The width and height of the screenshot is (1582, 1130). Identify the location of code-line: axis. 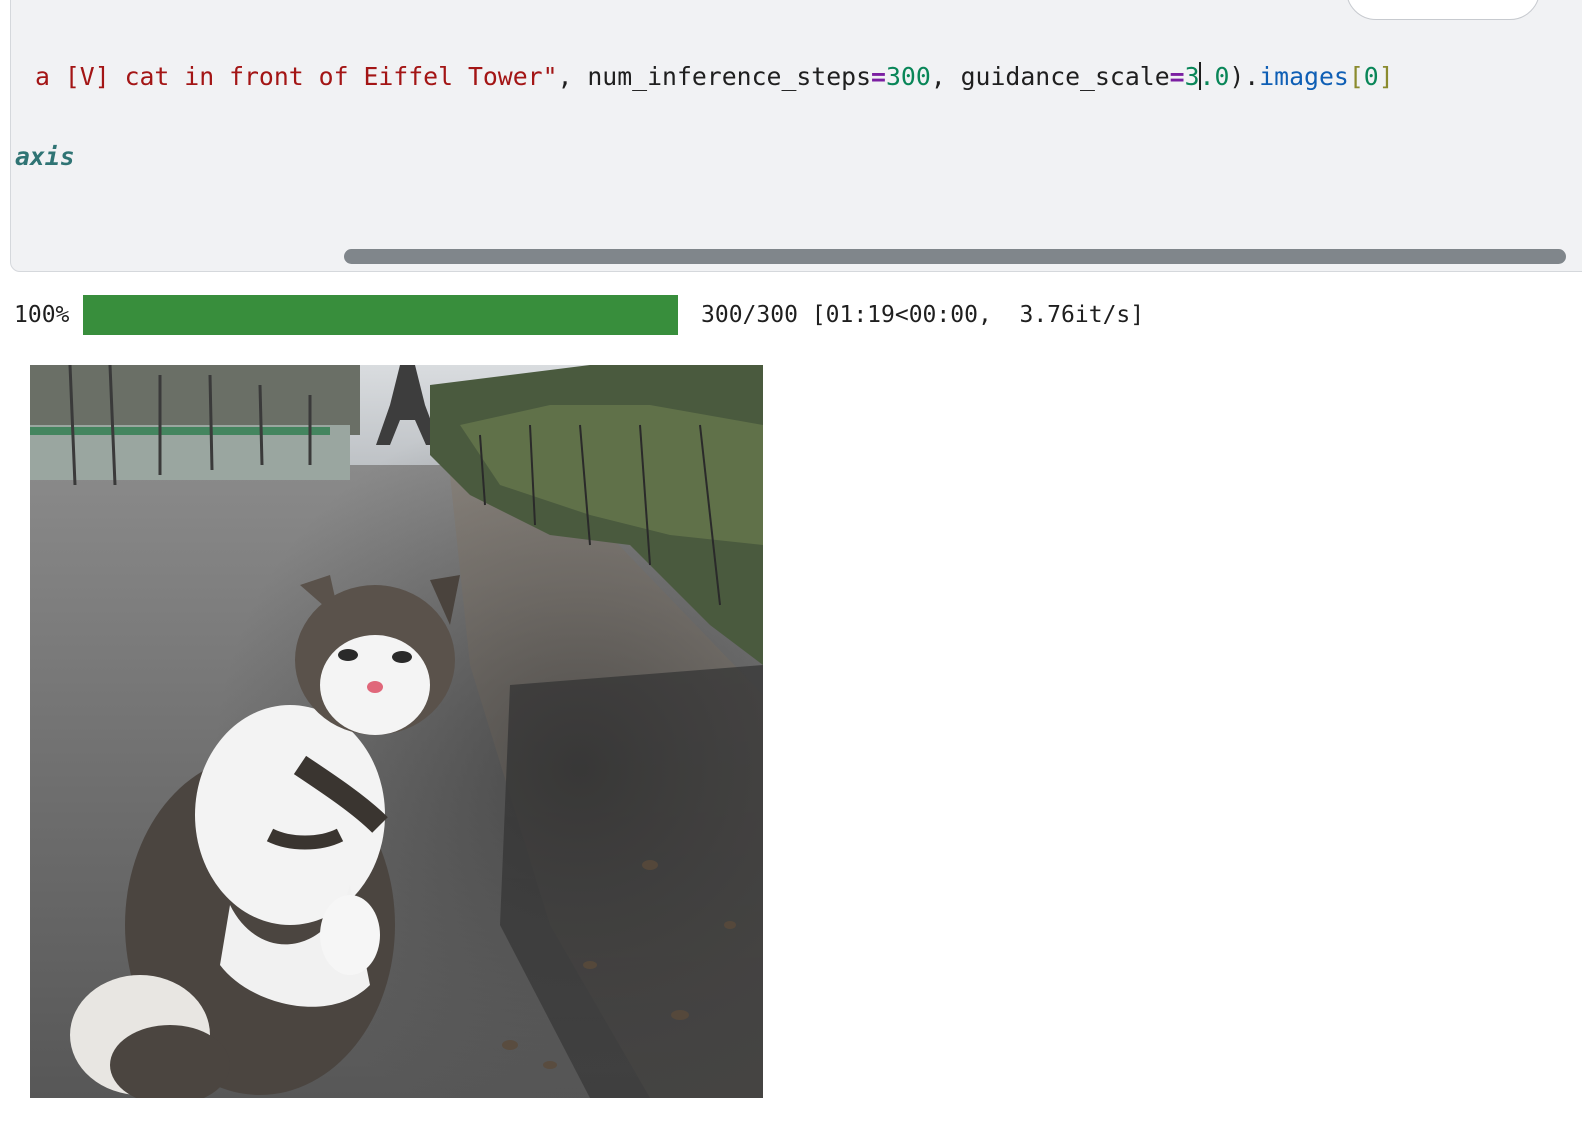
(45, 157).